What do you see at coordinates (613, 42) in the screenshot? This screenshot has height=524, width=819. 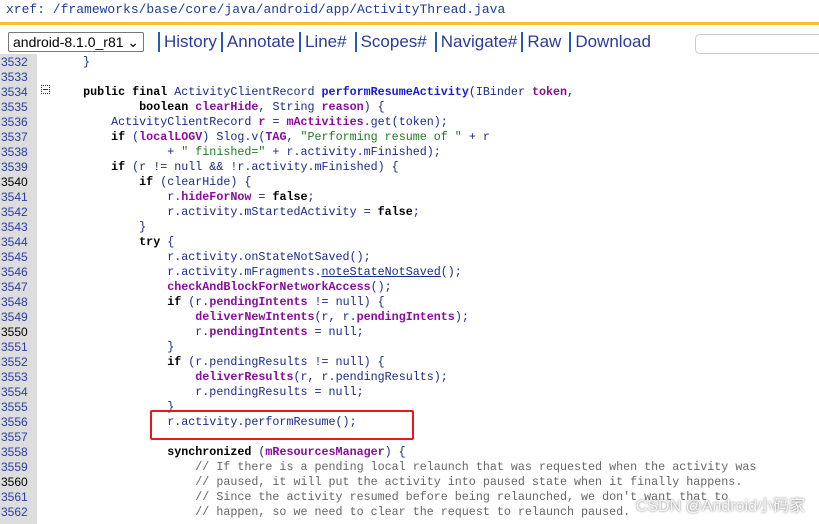 I see `download-link: Download` at bounding box center [613, 42].